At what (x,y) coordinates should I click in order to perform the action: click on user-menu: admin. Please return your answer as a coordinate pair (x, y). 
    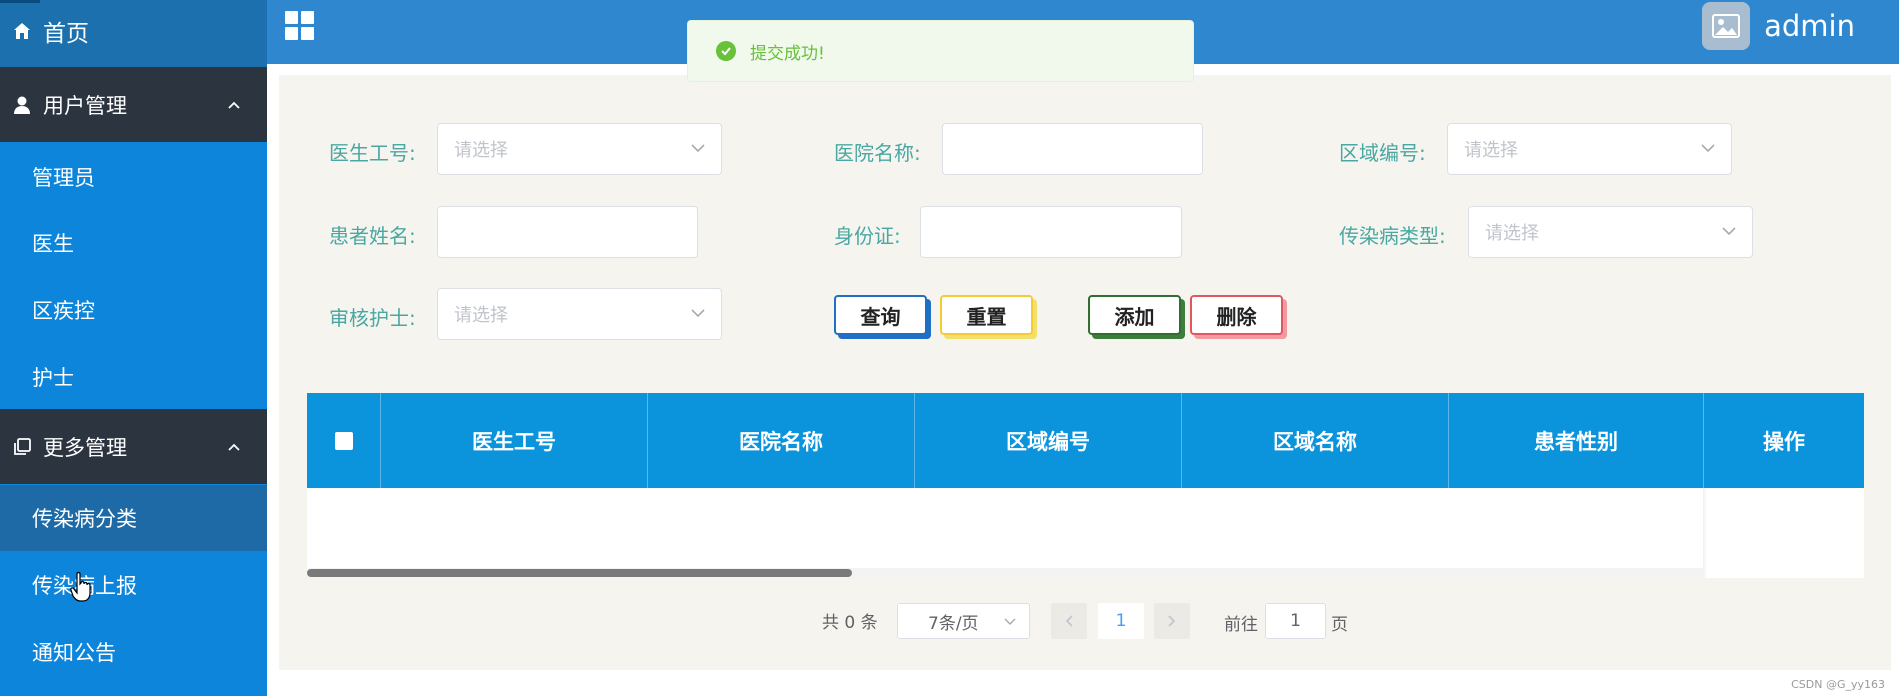
    Looking at the image, I should click on (1778, 26).